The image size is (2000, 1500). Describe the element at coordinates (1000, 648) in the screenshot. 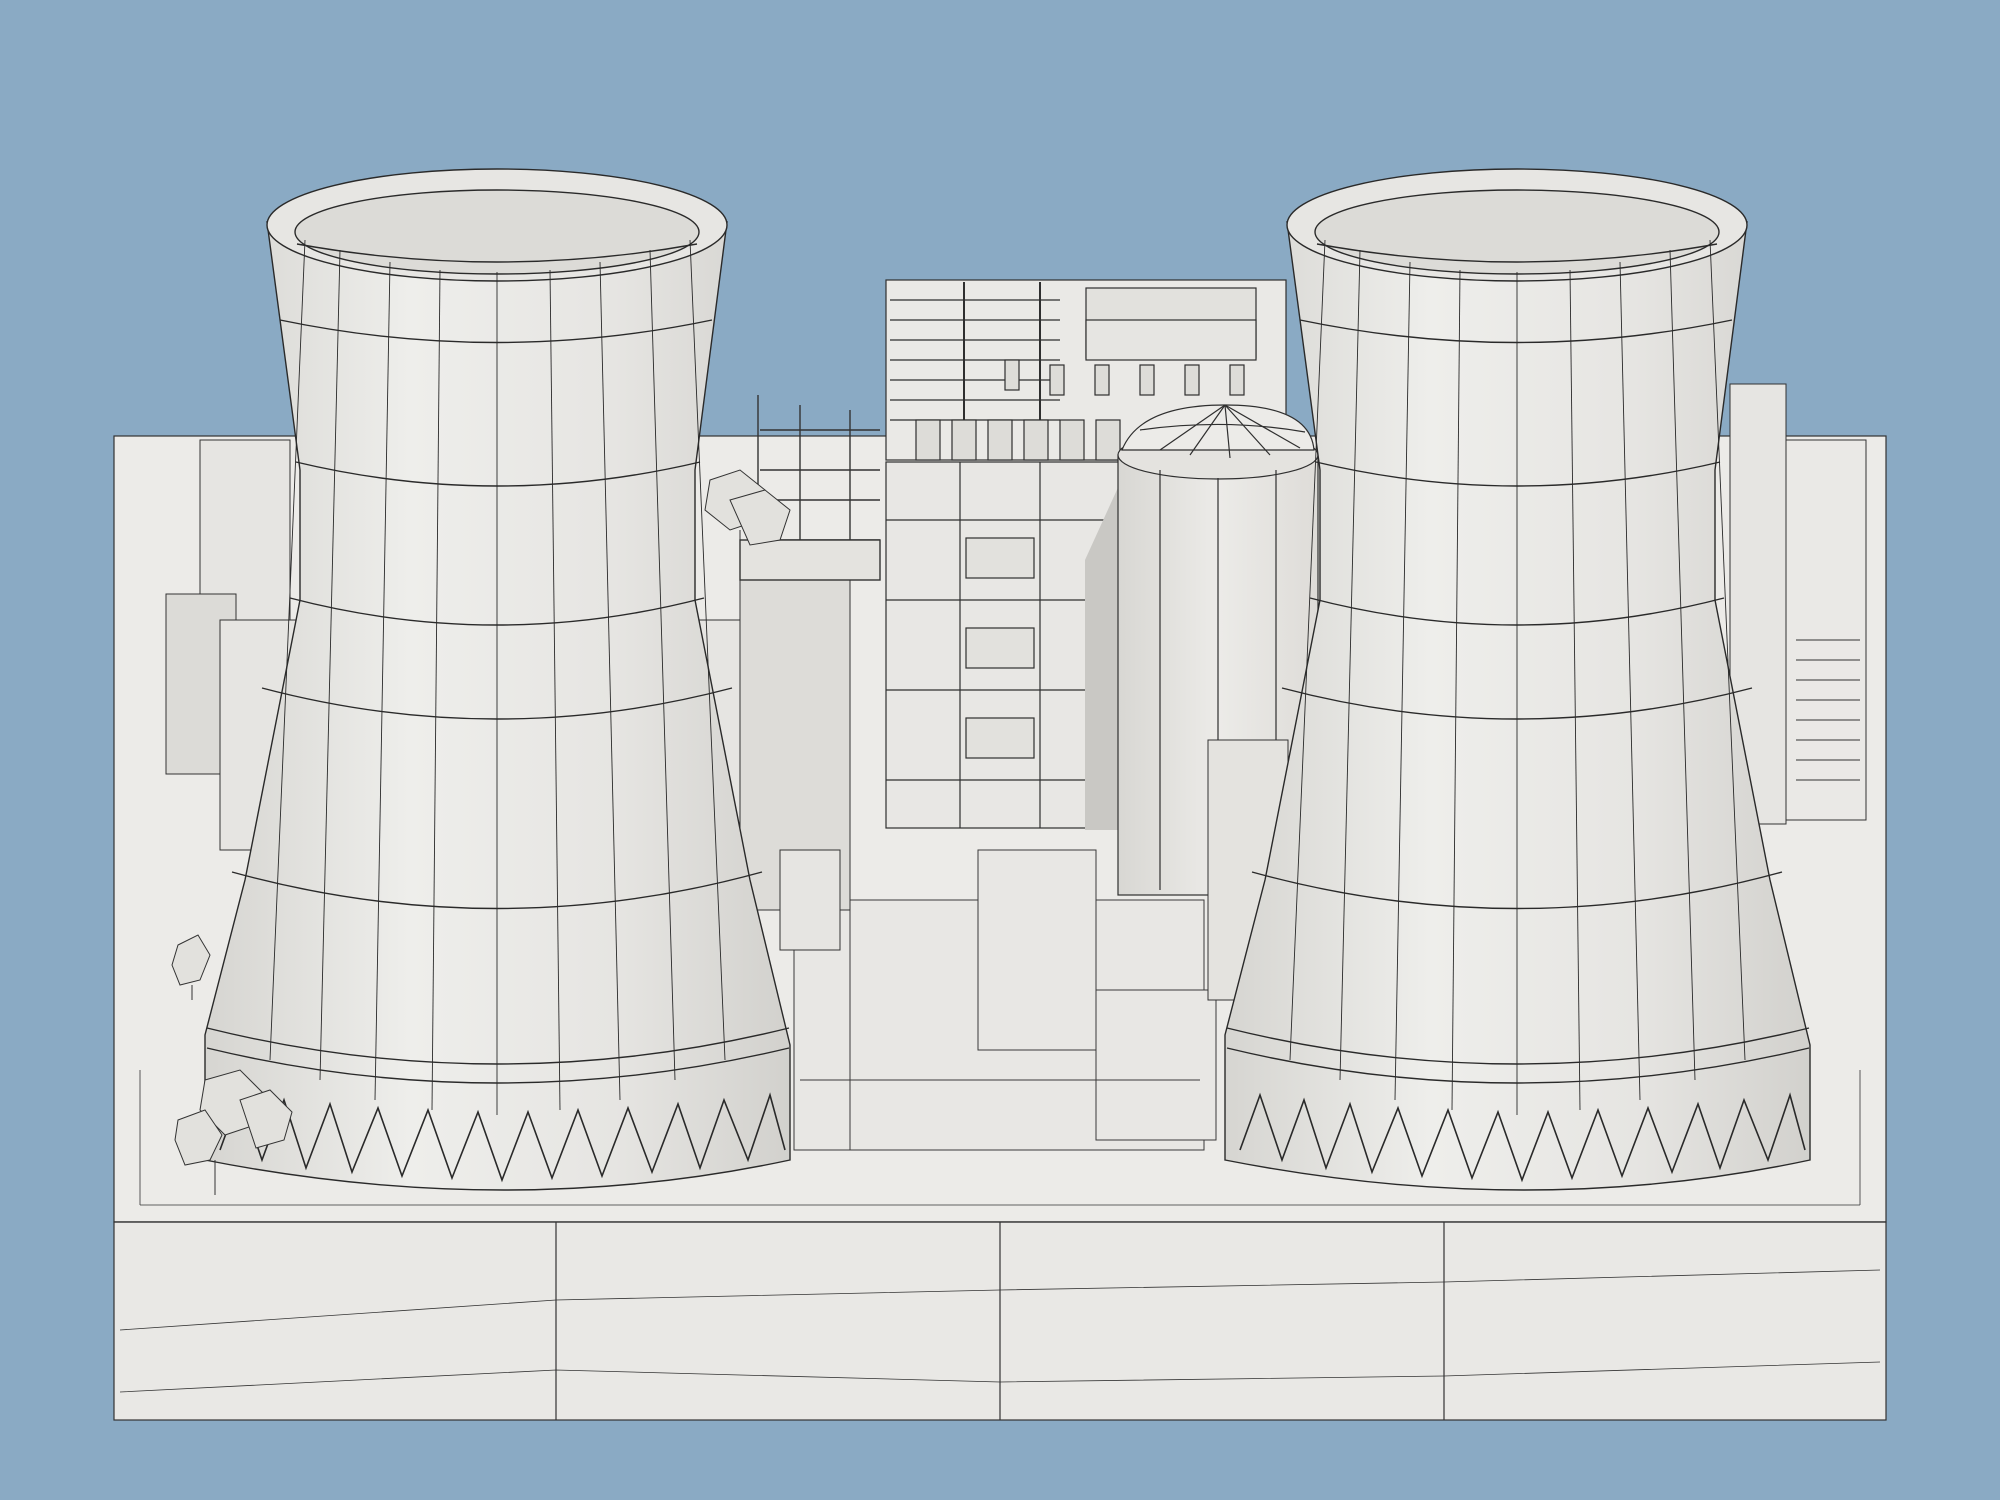

I see `window-middle` at that location.